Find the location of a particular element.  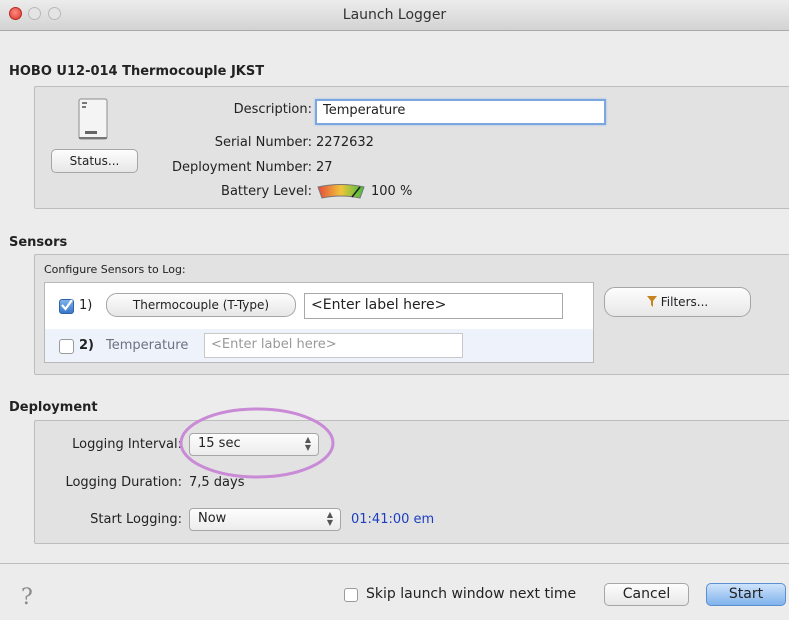

sensor-2-index: 2) is located at coordinates (86, 345).